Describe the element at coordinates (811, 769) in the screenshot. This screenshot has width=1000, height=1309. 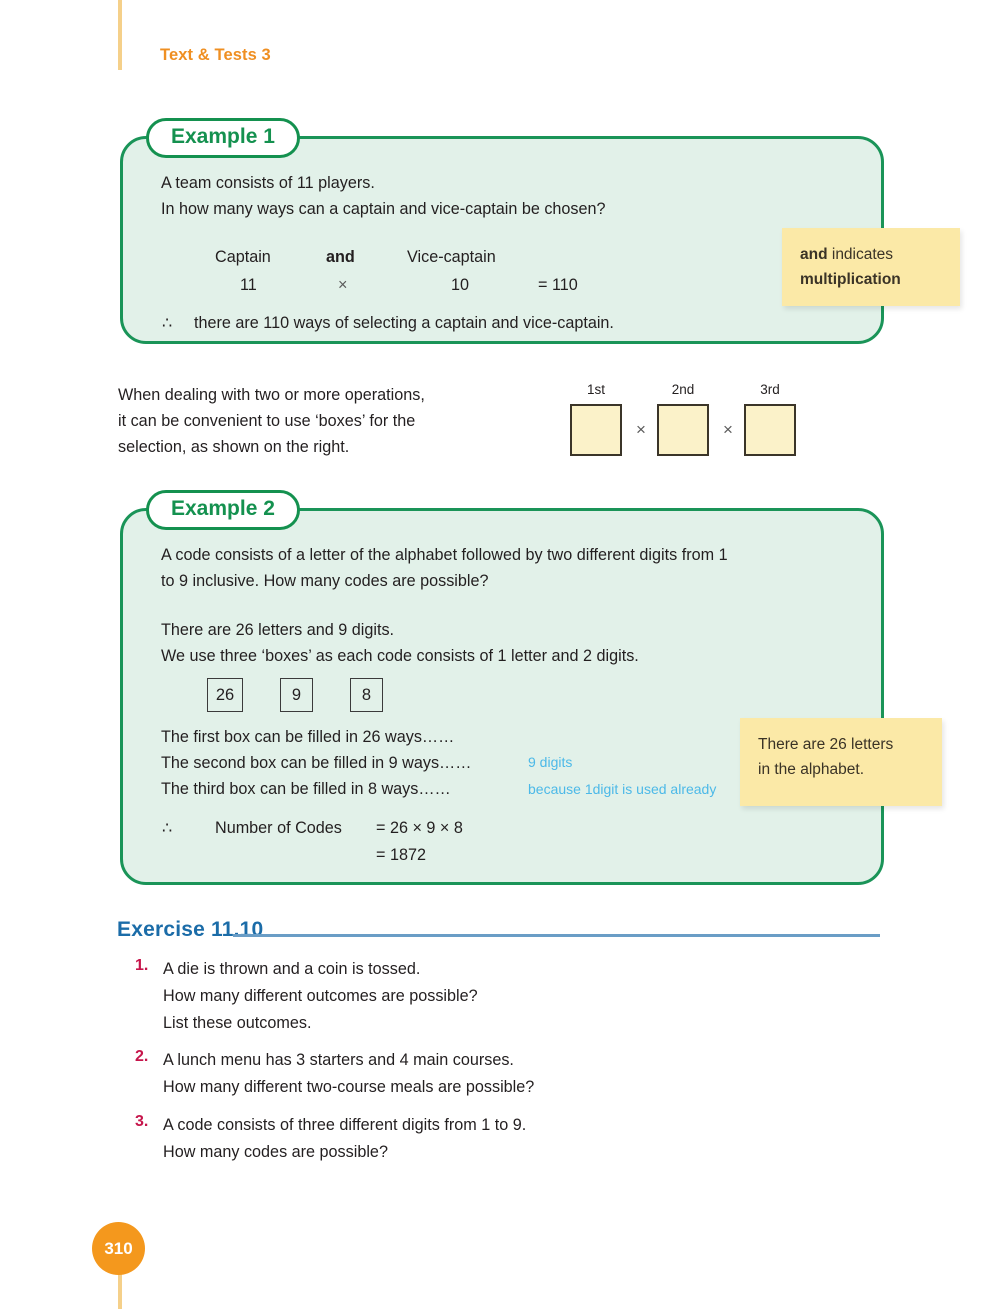
I see `callout-2-line-2: in the alphabet.` at that location.